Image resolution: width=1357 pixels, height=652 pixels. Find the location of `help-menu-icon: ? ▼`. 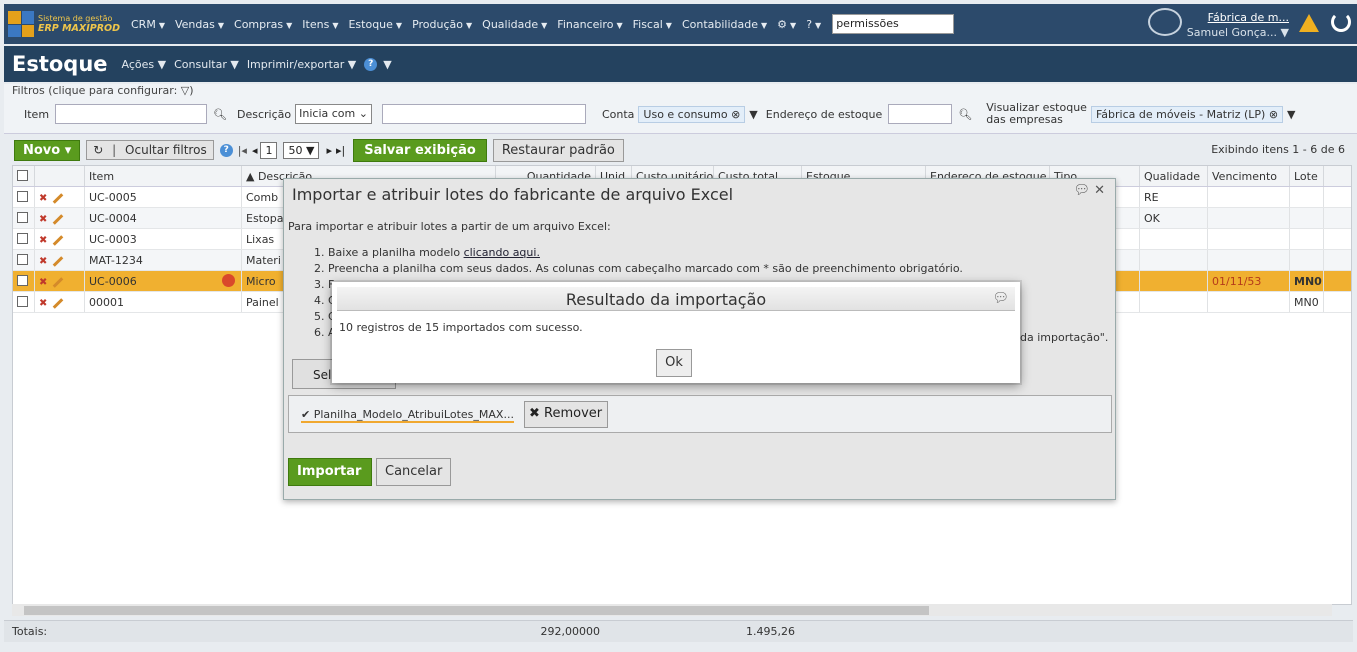

help-menu-icon: ? ▼ is located at coordinates (813, 24).